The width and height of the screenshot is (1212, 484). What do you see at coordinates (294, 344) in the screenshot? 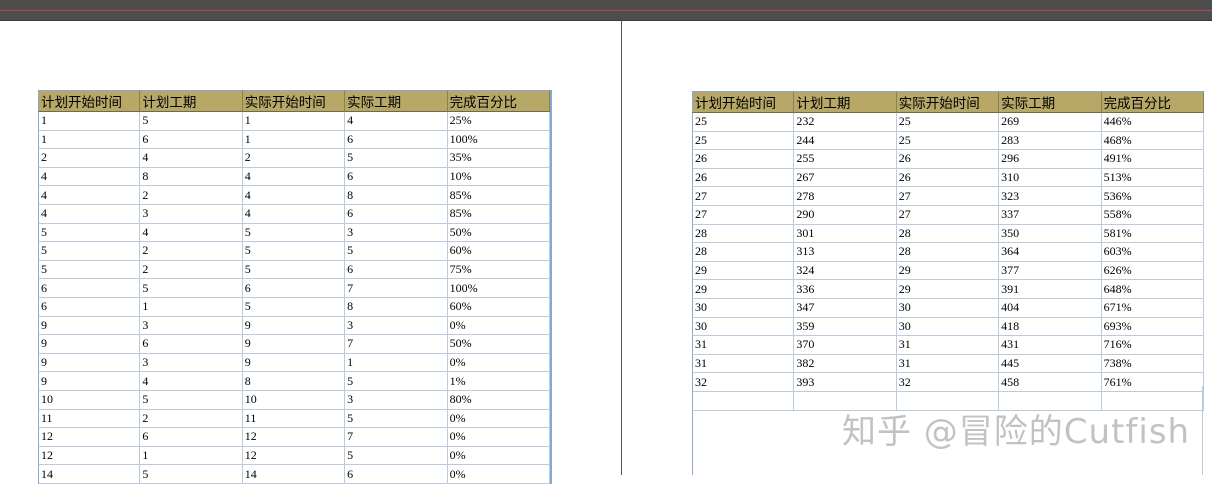
I see `cell-actual-start: 9` at bounding box center [294, 344].